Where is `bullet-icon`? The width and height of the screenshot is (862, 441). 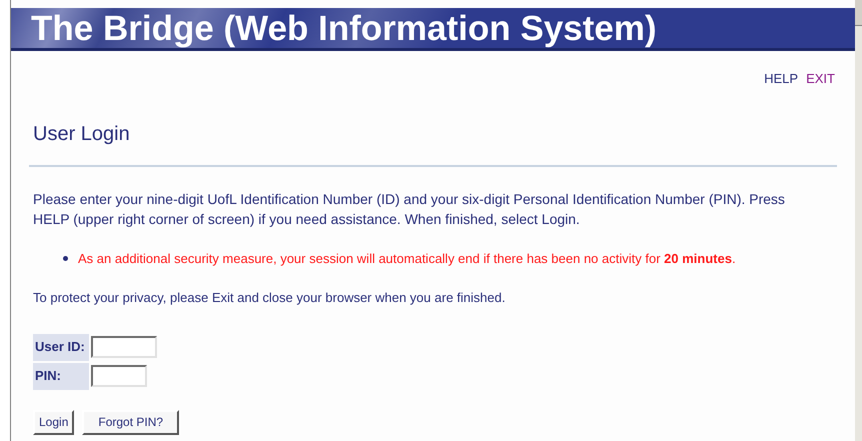 bullet-icon is located at coordinates (65, 258).